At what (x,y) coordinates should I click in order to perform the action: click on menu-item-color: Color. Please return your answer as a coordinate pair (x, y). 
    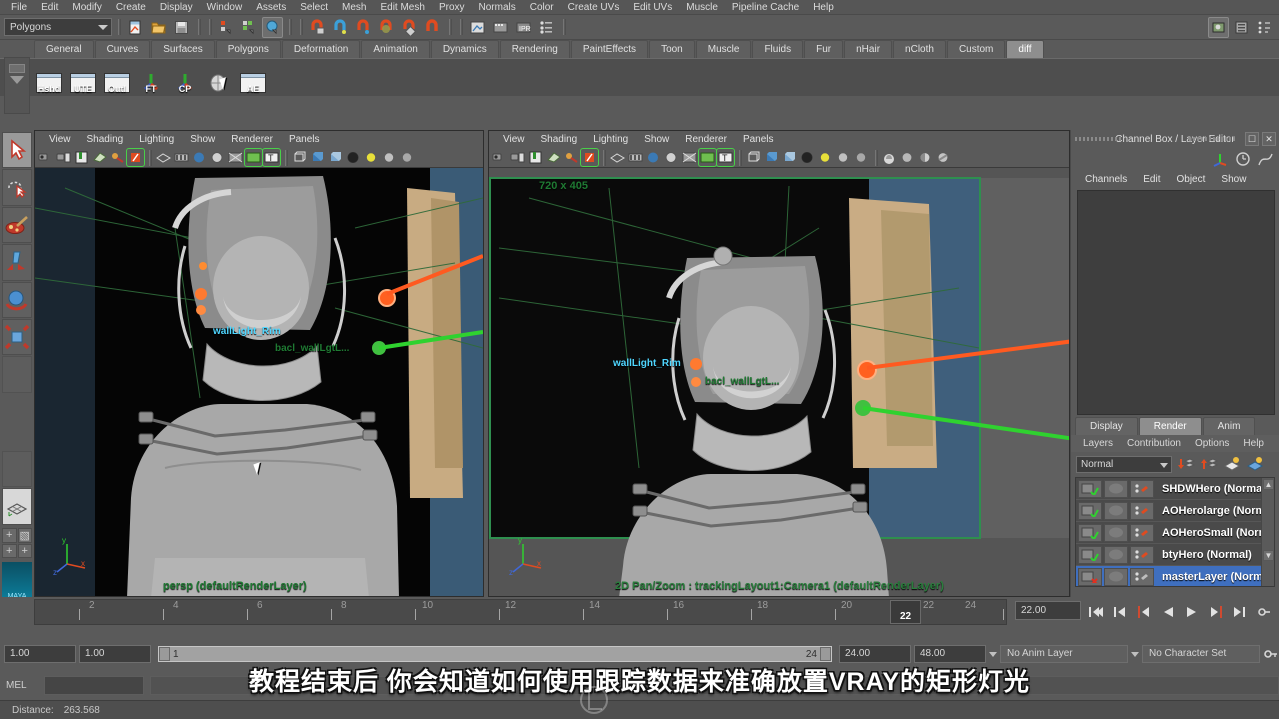
    Looking at the image, I should click on (542, 7).